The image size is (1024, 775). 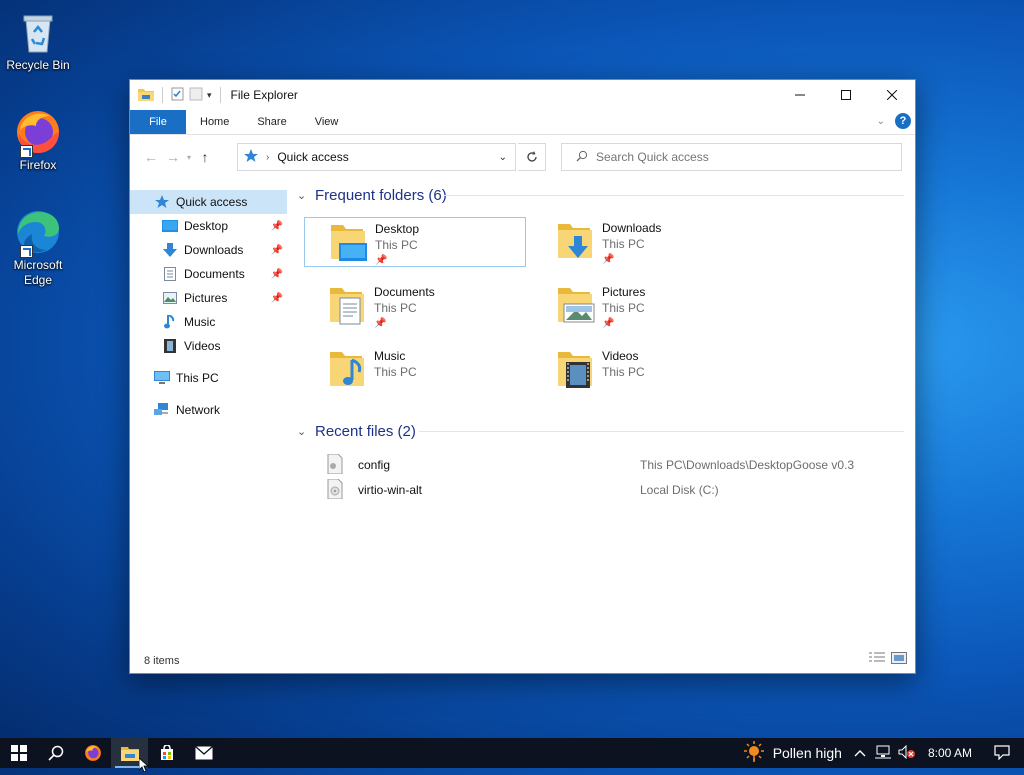 I want to click on star-icon, so click(x=162, y=202).